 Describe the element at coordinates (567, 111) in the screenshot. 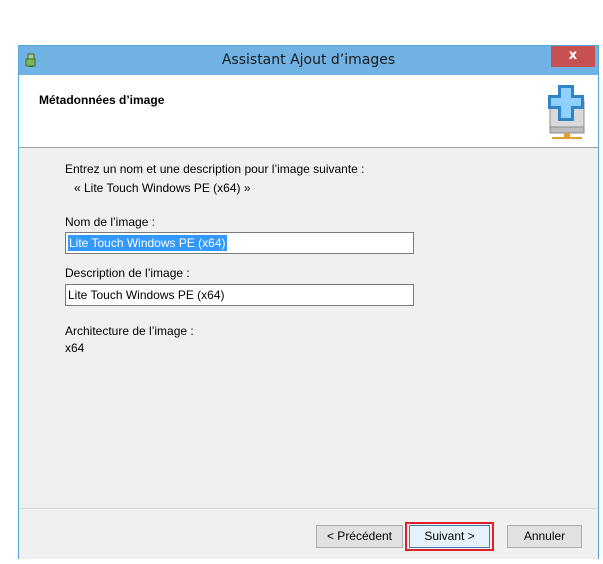

I see `add-image-server-icon` at that location.